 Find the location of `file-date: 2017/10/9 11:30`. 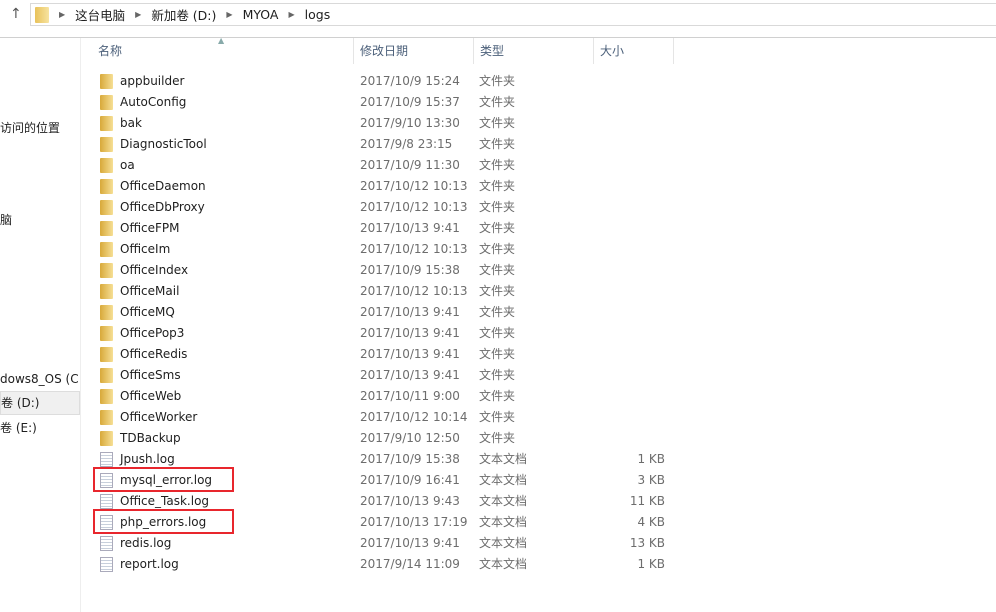

file-date: 2017/10/9 11:30 is located at coordinates (410, 165).